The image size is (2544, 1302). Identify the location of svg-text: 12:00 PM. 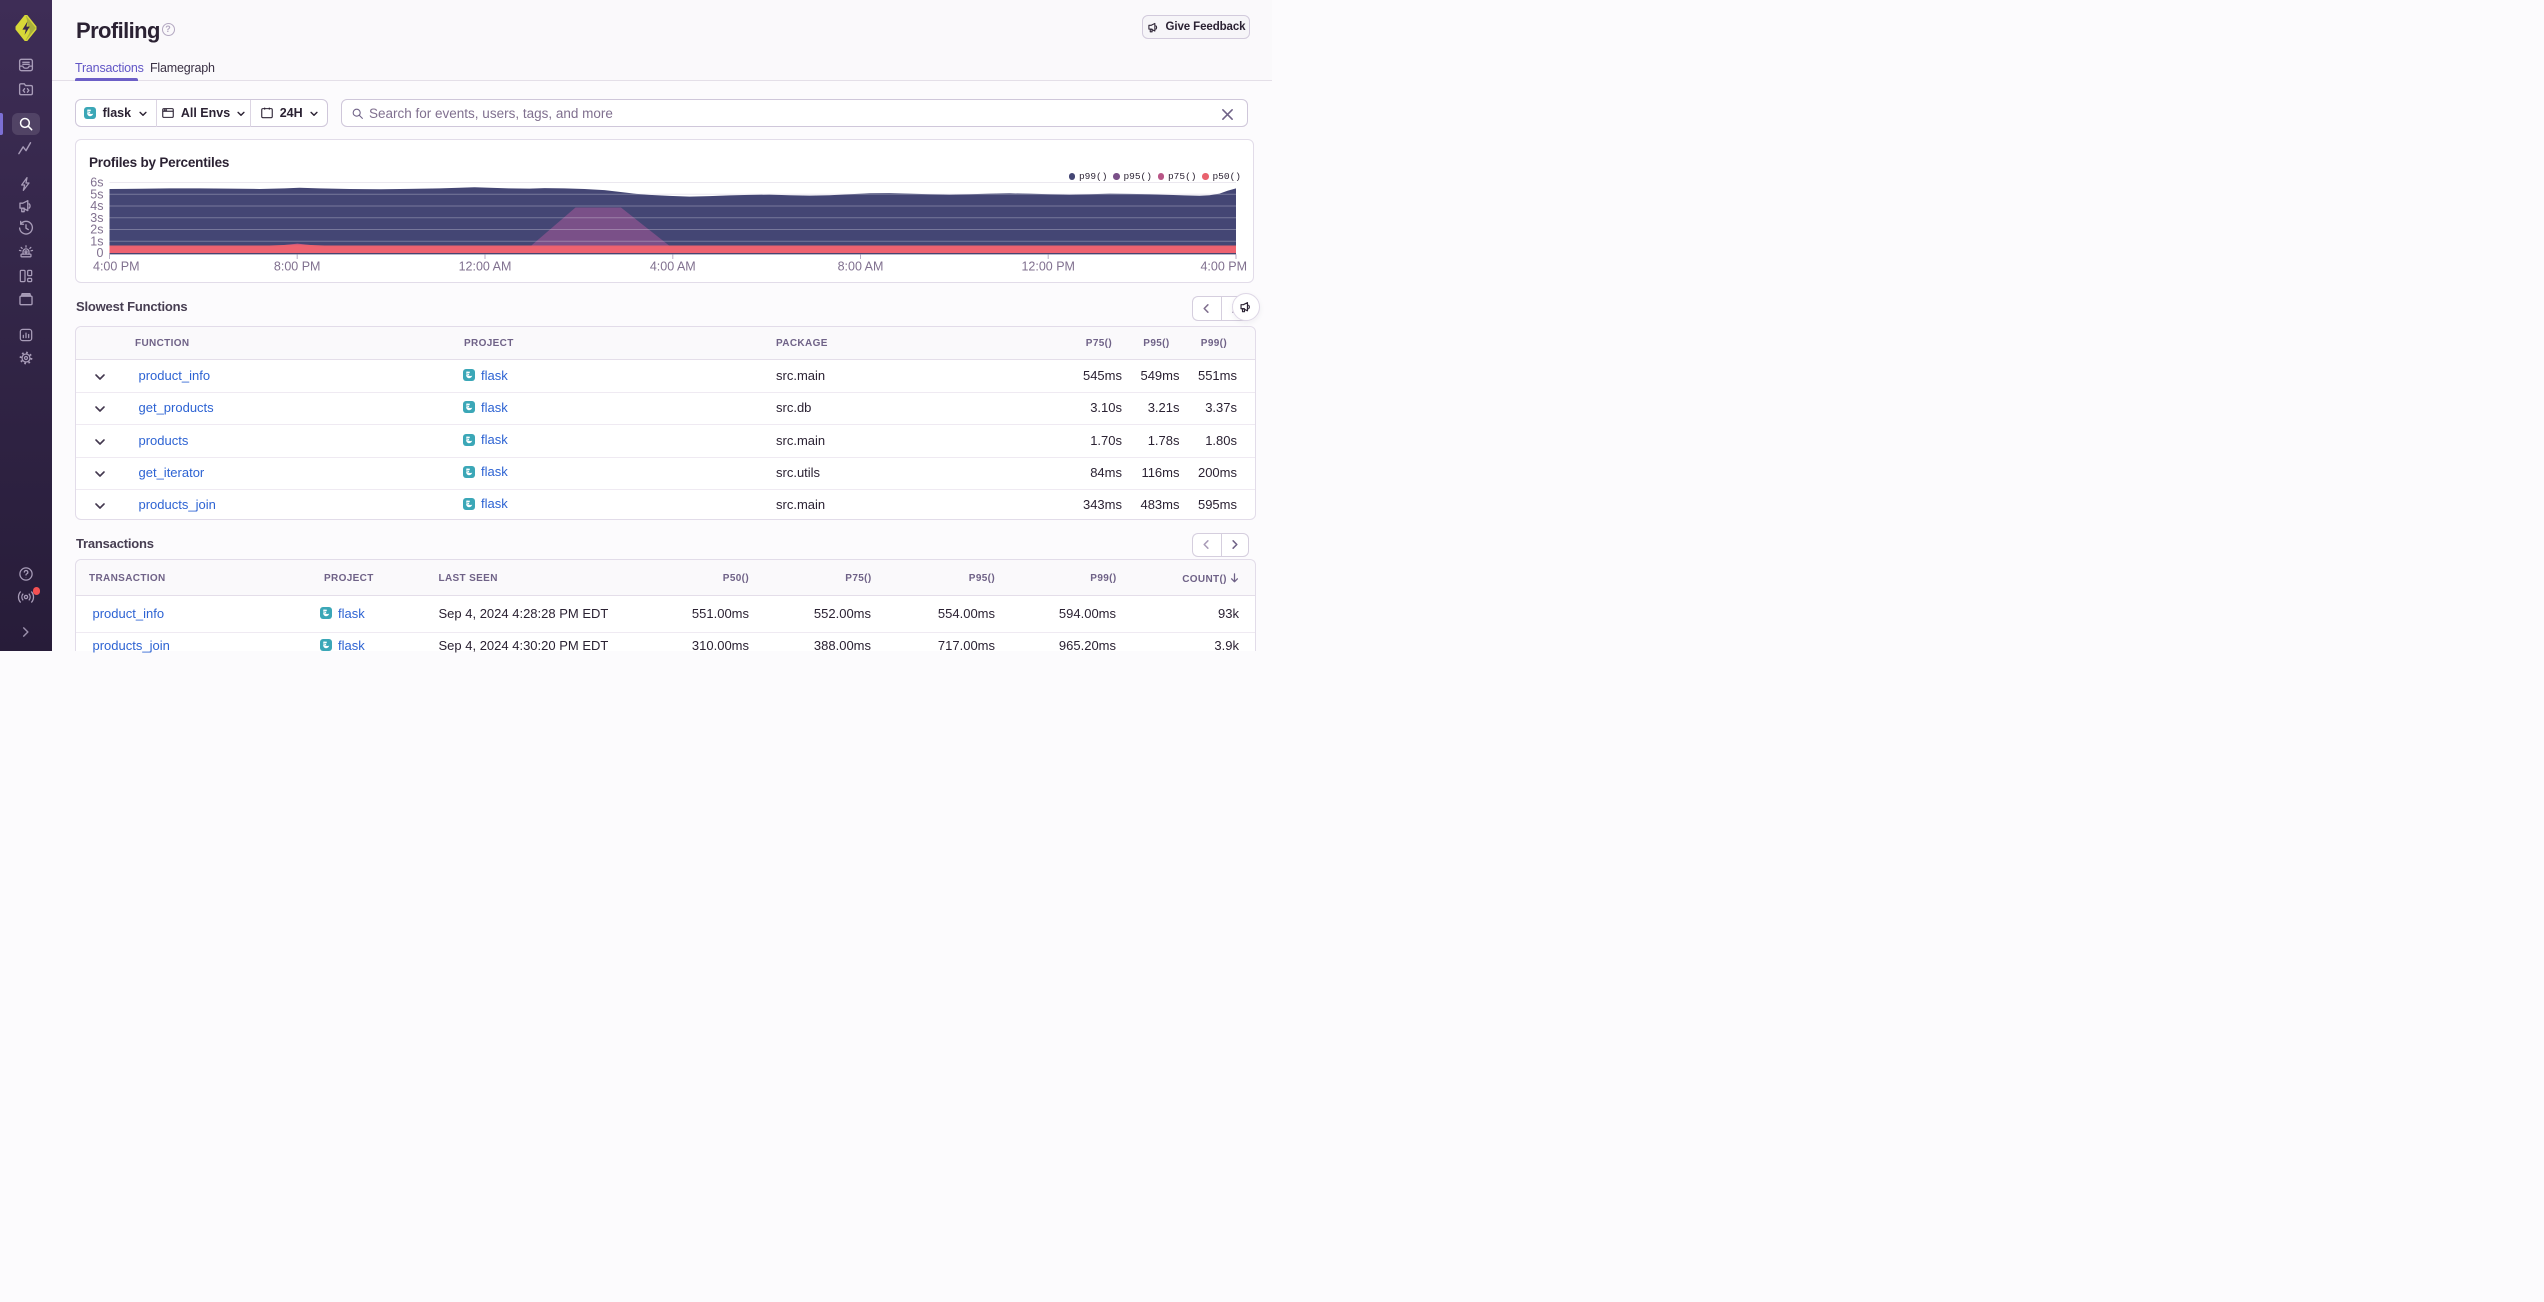
(1048, 267).